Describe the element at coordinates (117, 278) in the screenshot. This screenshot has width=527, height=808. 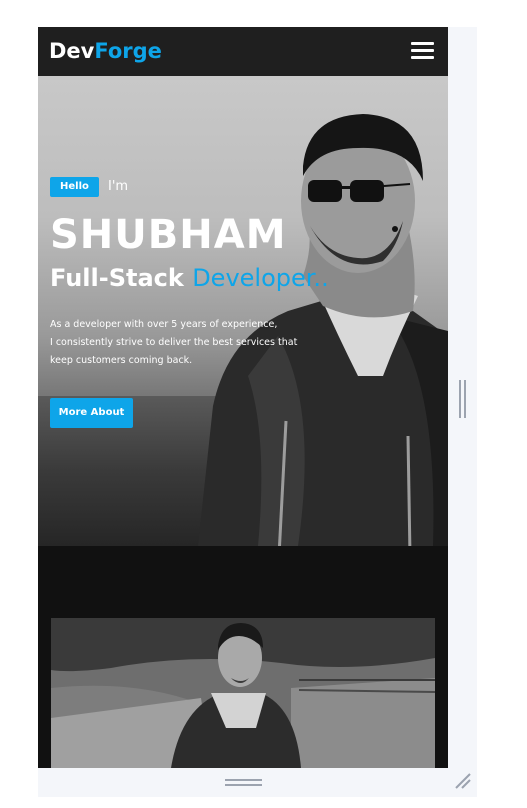
I see `hero-role-prefix: Full-Stack` at that location.